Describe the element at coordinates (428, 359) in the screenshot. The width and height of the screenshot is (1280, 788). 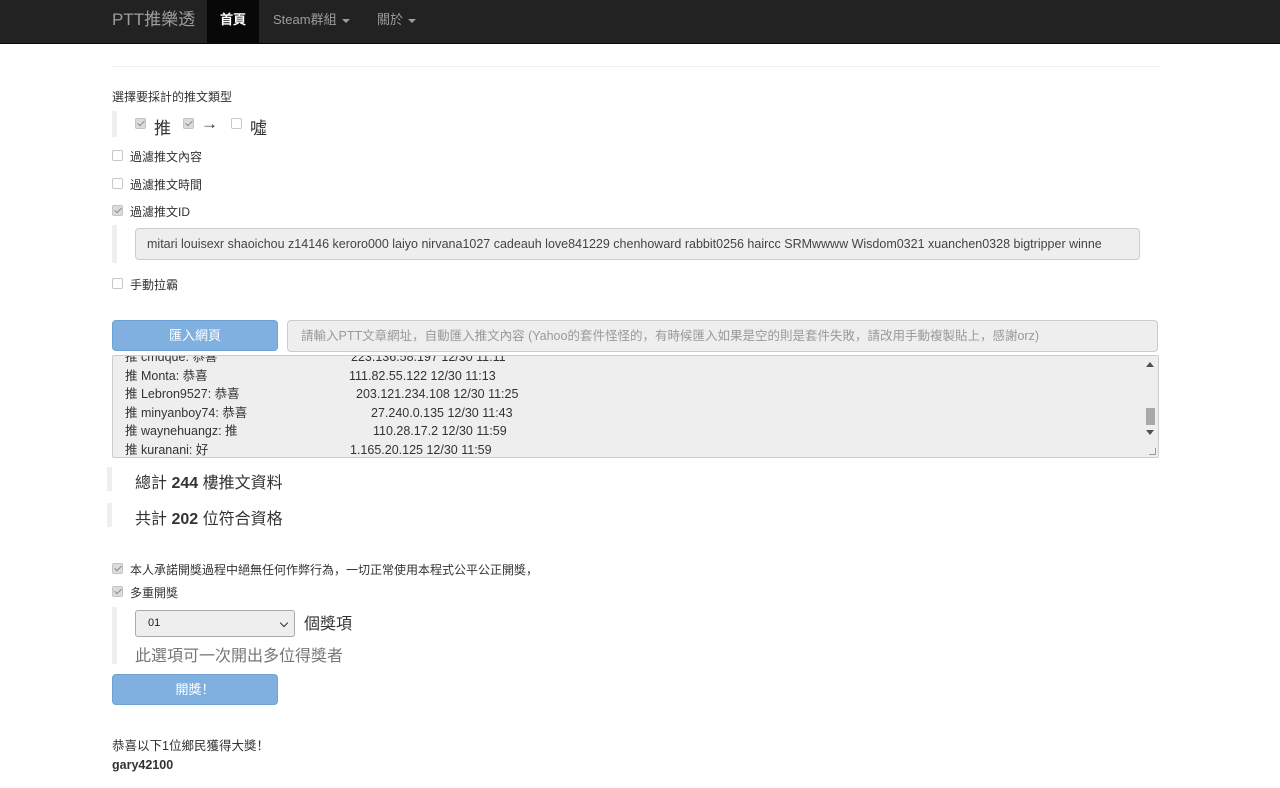
I see `comment-ip-time: 223.136.58.197 12/30 11:11` at that location.